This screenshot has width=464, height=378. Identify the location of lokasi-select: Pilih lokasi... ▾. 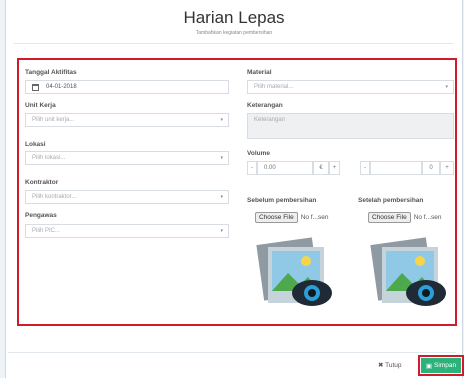
(127, 158).